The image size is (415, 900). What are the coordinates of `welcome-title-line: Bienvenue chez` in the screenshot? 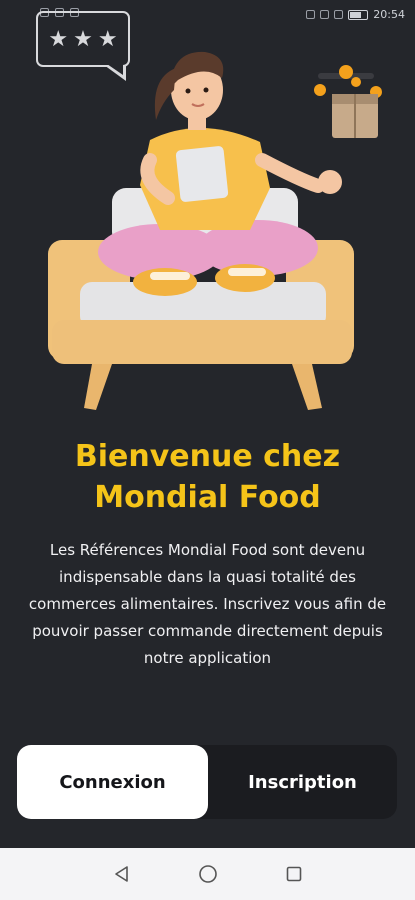 It's located at (207, 456).